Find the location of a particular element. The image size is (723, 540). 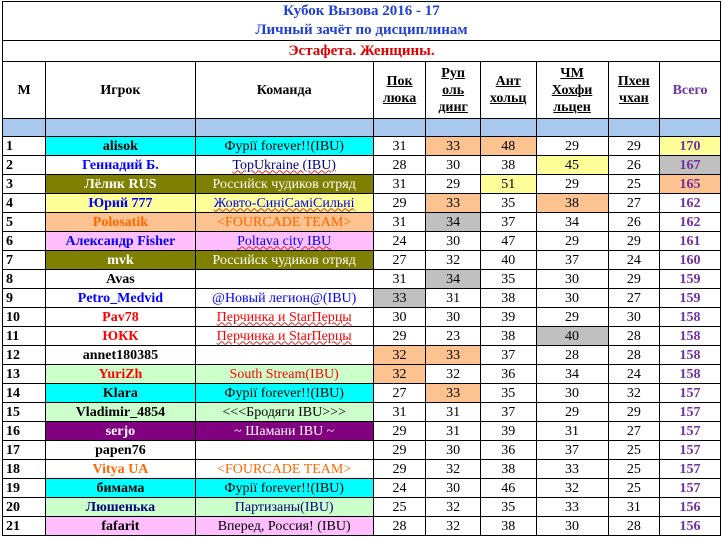

player-cell: serjo is located at coordinates (120, 431).